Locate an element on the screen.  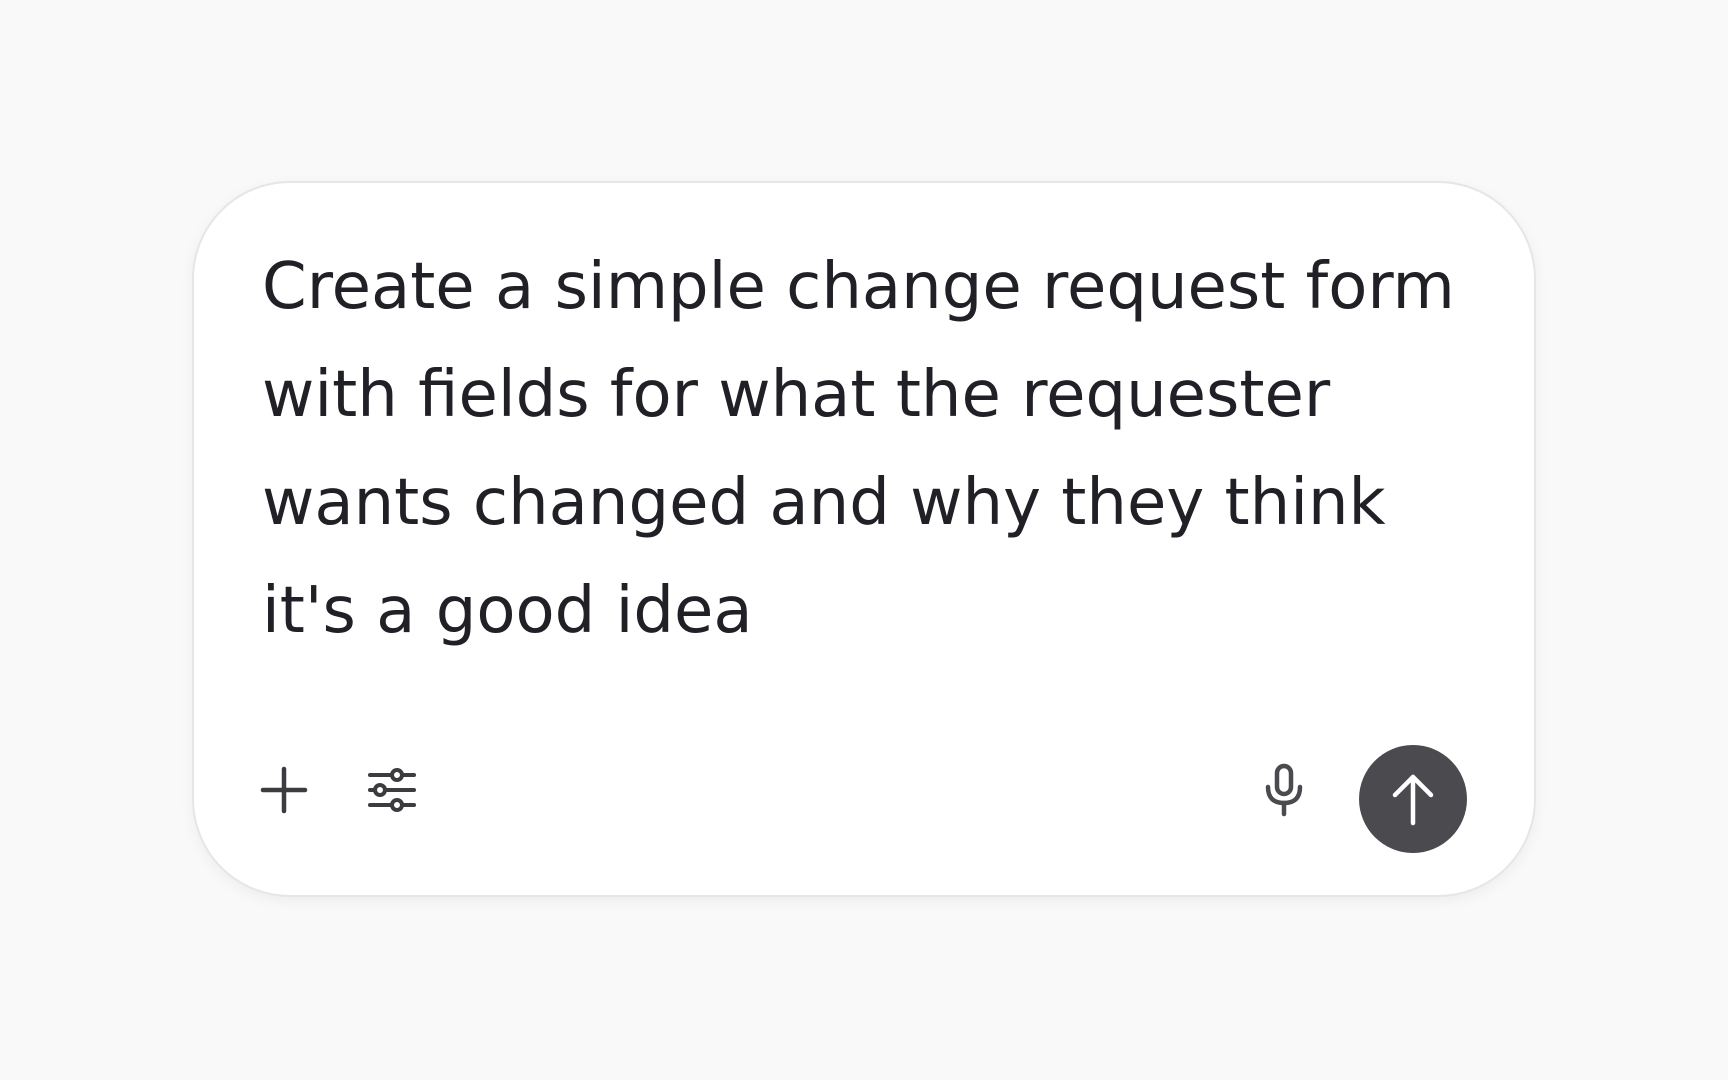
voice-input-button is located at coordinates (1284, 790).